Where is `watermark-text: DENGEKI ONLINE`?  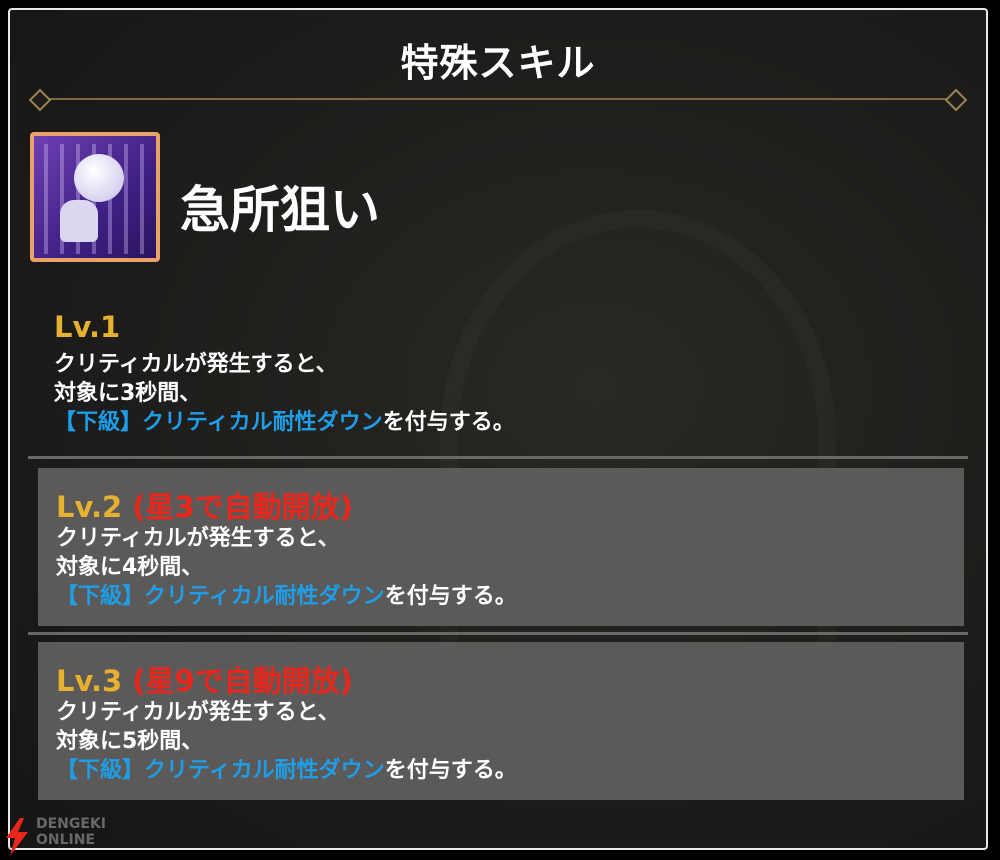 watermark-text: DENGEKI ONLINE is located at coordinates (71, 832).